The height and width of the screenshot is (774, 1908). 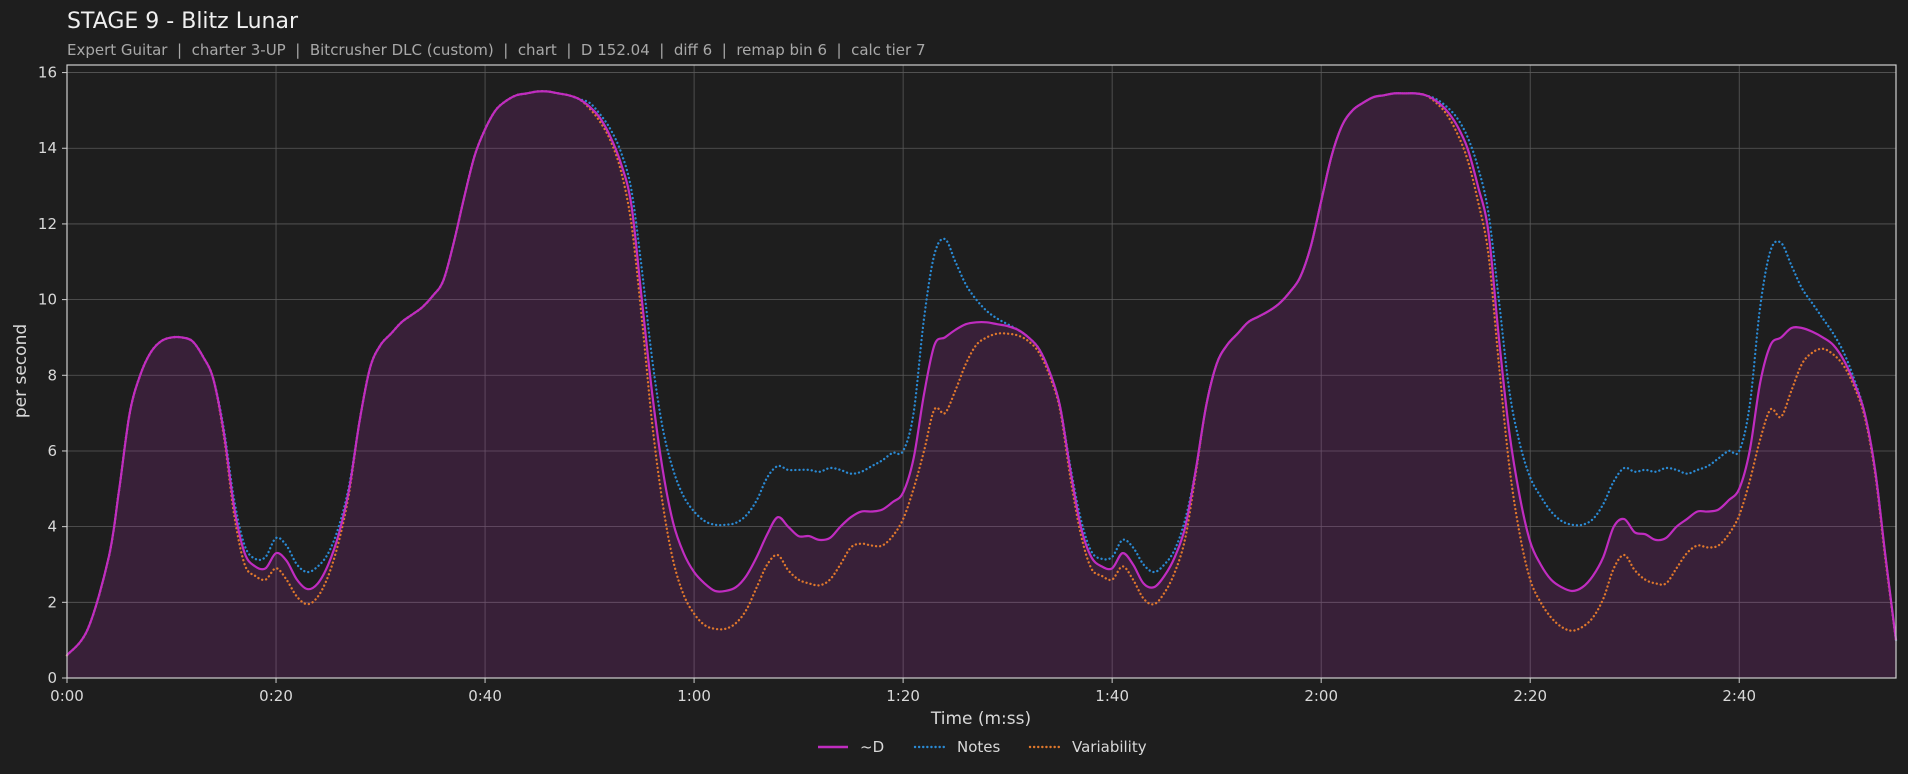 What do you see at coordinates (694, 696) in the screenshot?
I see `x-tick-label: 1:00` at bounding box center [694, 696].